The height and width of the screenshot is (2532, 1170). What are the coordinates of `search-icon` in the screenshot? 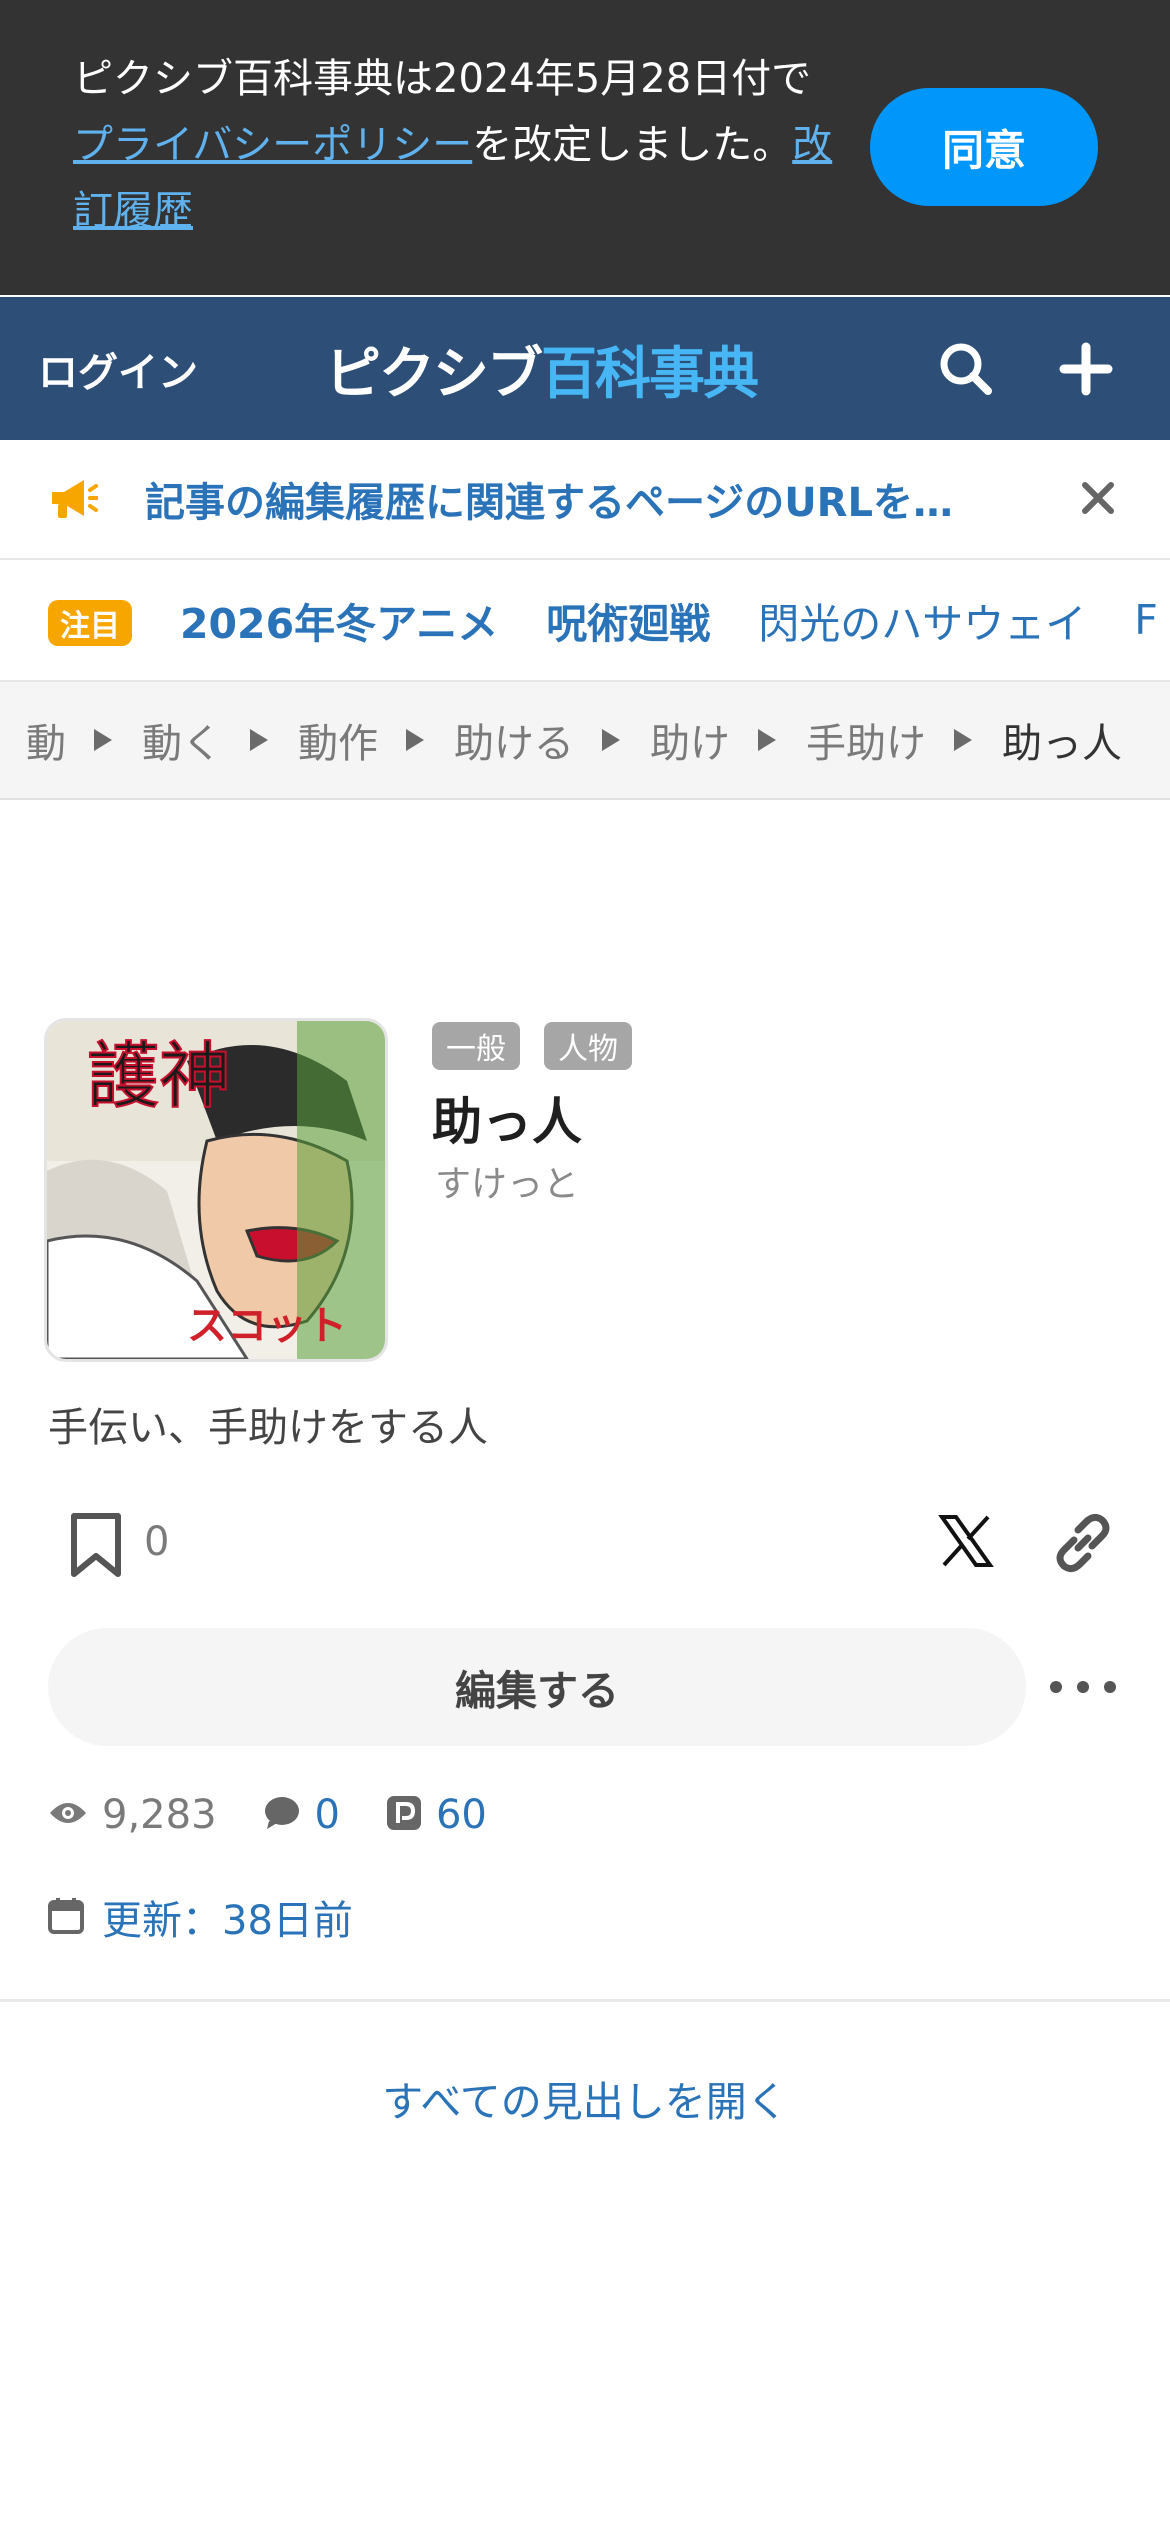 It's located at (966, 369).